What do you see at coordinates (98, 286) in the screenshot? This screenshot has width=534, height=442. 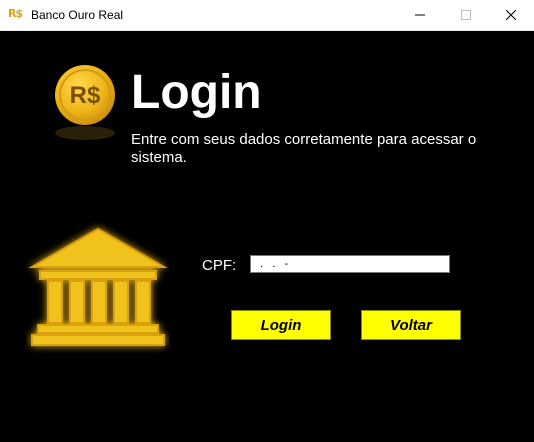 I see `bank-icon` at bounding box center [98, 286].